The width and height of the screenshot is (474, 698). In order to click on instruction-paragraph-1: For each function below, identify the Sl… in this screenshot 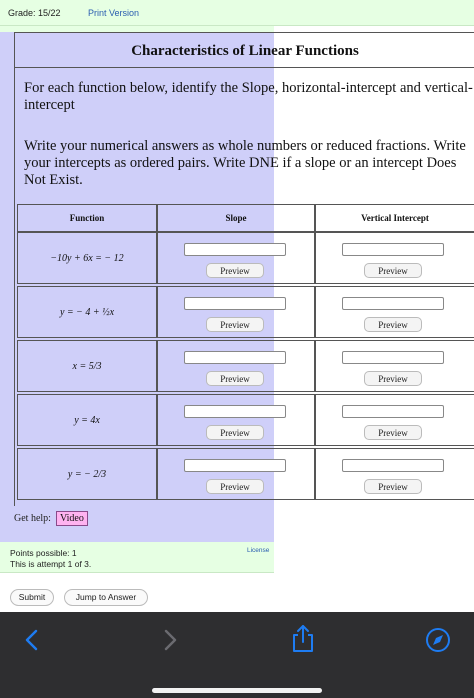, I will do `click(248, 96)`.